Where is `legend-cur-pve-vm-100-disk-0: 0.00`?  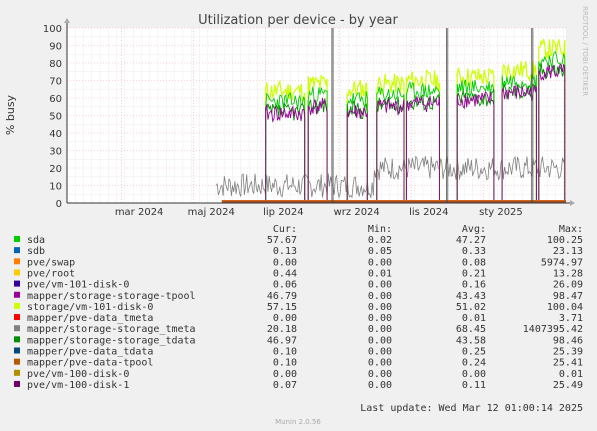 legend-cur-pve-vm-100-disk-0: 0.00 is located at coordinates (285, 374).